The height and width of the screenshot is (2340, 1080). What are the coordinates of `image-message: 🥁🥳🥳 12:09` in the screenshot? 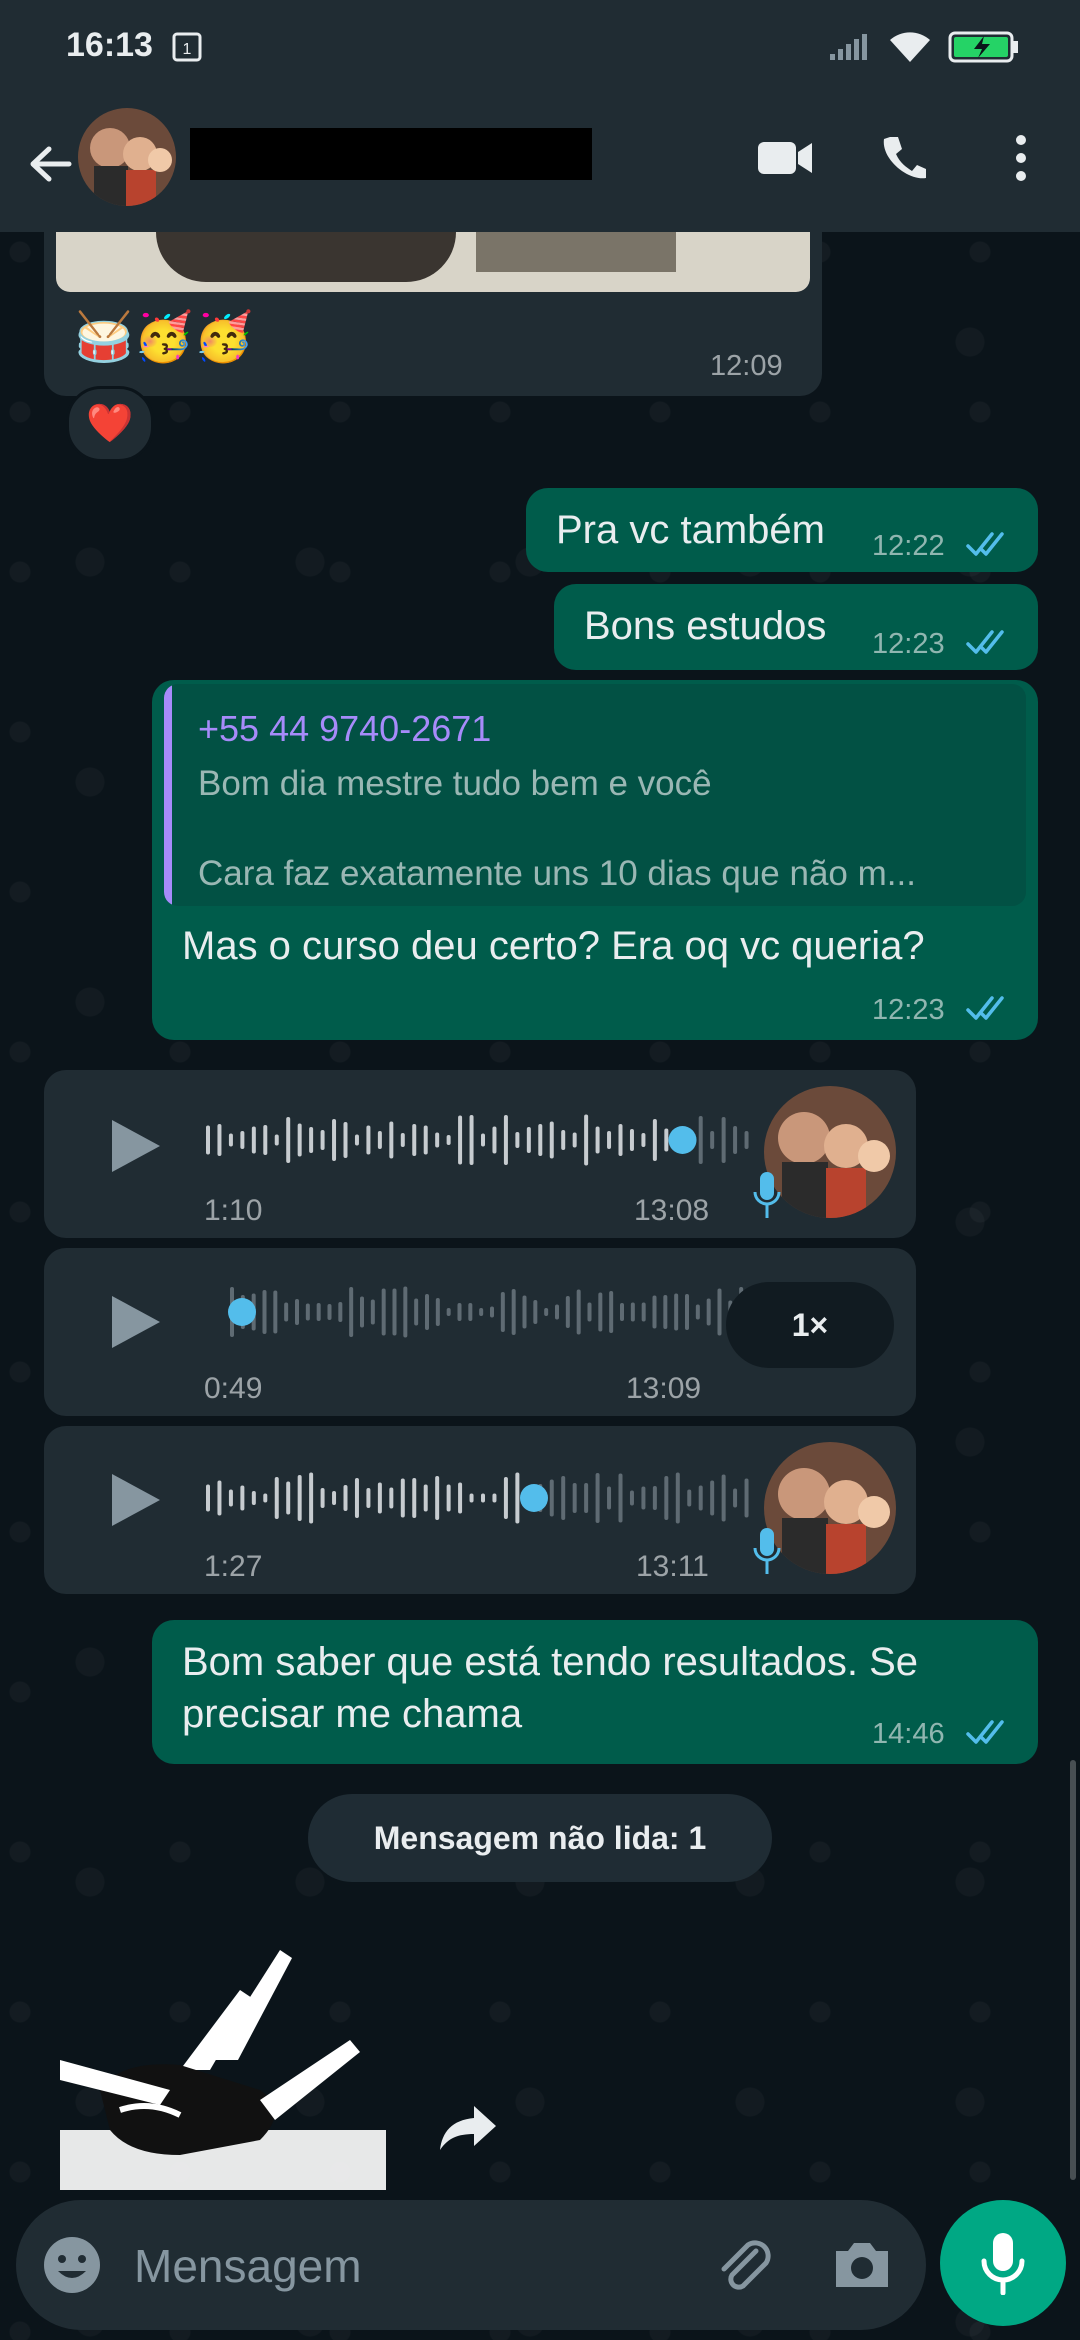 It's located at (433, 314).